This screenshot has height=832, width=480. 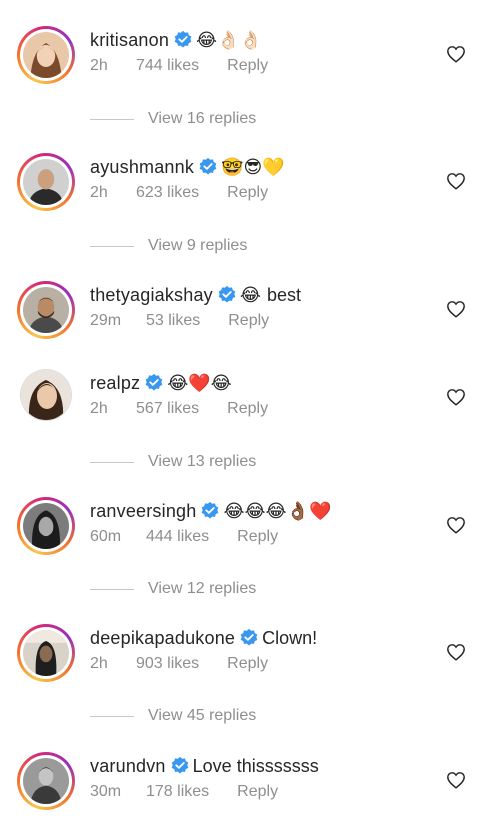 I want to click on likes-count-link: 623 likes, so click(x=167, y=193).